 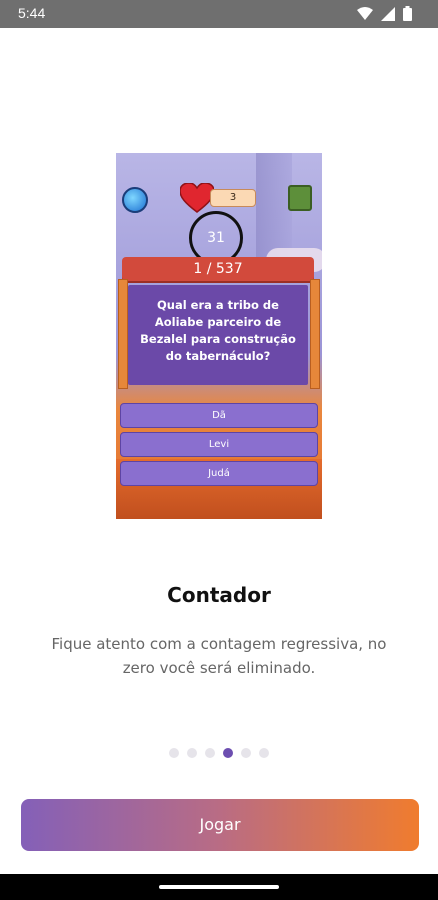 I want to click on answer-list: Dã Levi Judá, so click(x=219, y=446).